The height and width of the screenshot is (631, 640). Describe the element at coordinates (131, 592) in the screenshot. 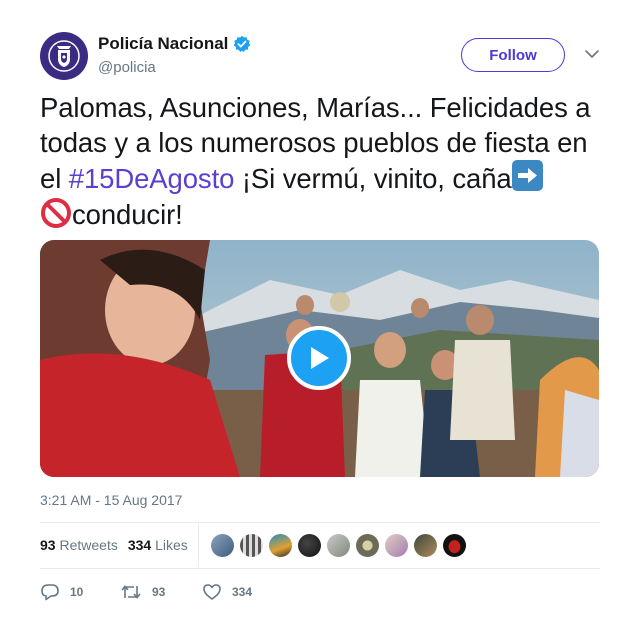

I see `retweet-icon` at that location.